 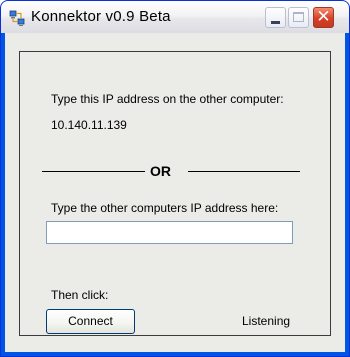 What do you see at coordinates (275, 22) in the screenshot?
I see `minimize-icon` at bounding box center [275, 22].